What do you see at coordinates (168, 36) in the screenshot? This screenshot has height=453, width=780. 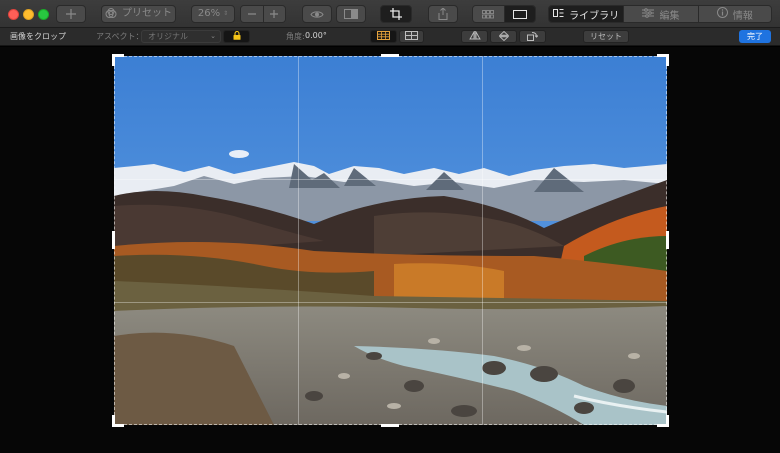 I see `aspect-value: オリジナル` at bounding box center [168, 36].